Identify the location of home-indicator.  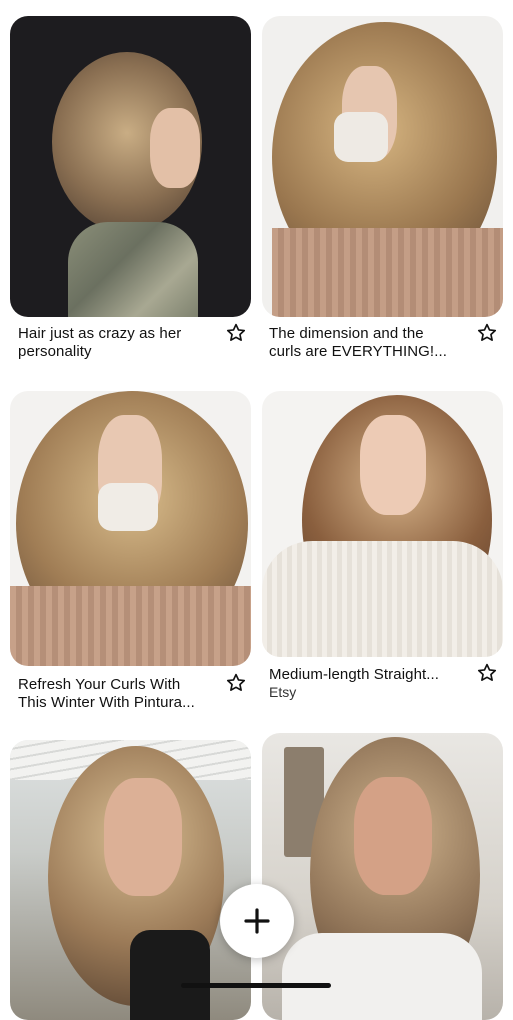
(256, 985).